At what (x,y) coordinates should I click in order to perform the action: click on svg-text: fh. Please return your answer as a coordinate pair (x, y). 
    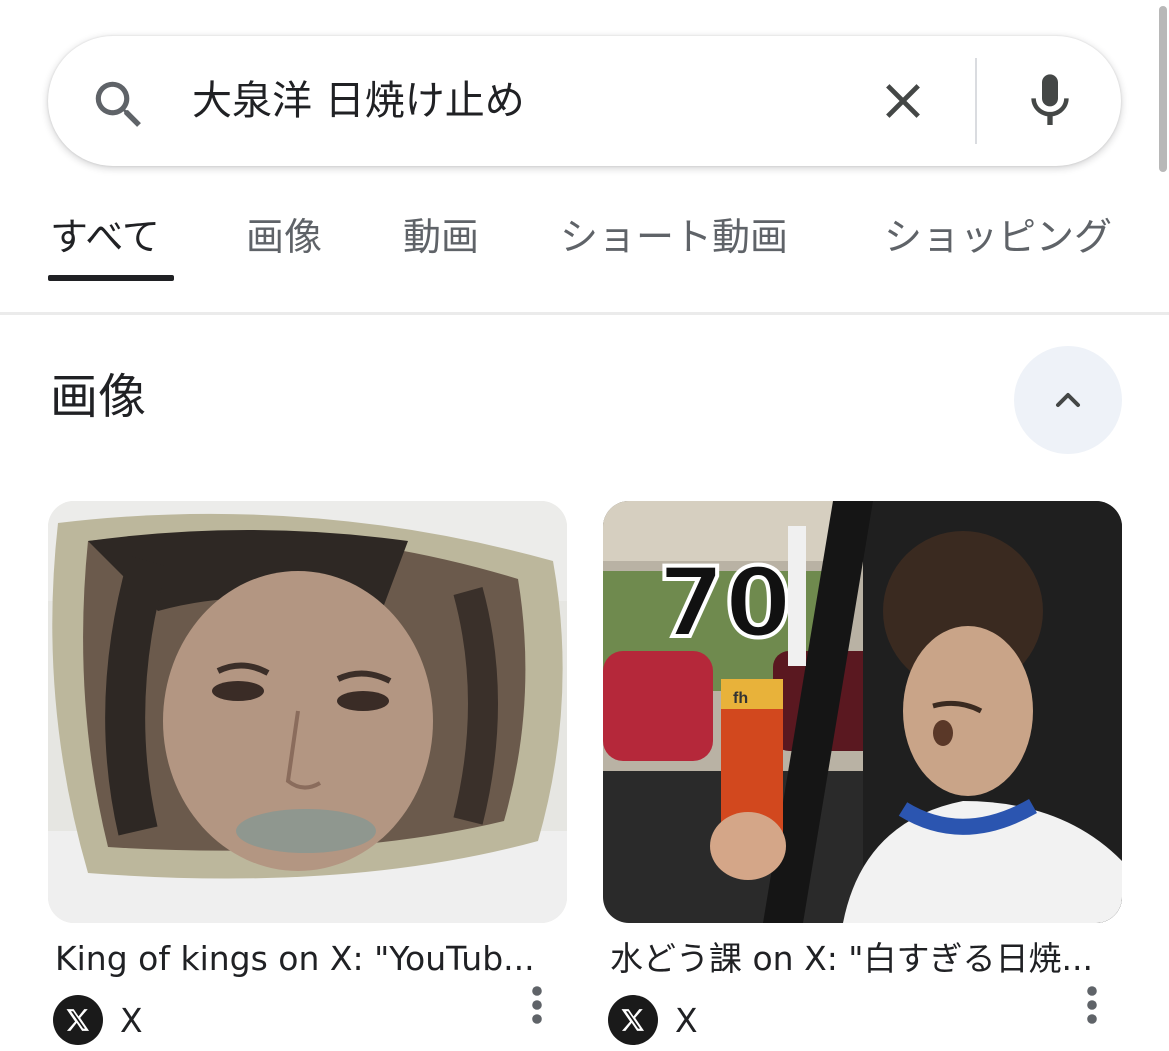
    Looking at the image, I should click on (740, 698).